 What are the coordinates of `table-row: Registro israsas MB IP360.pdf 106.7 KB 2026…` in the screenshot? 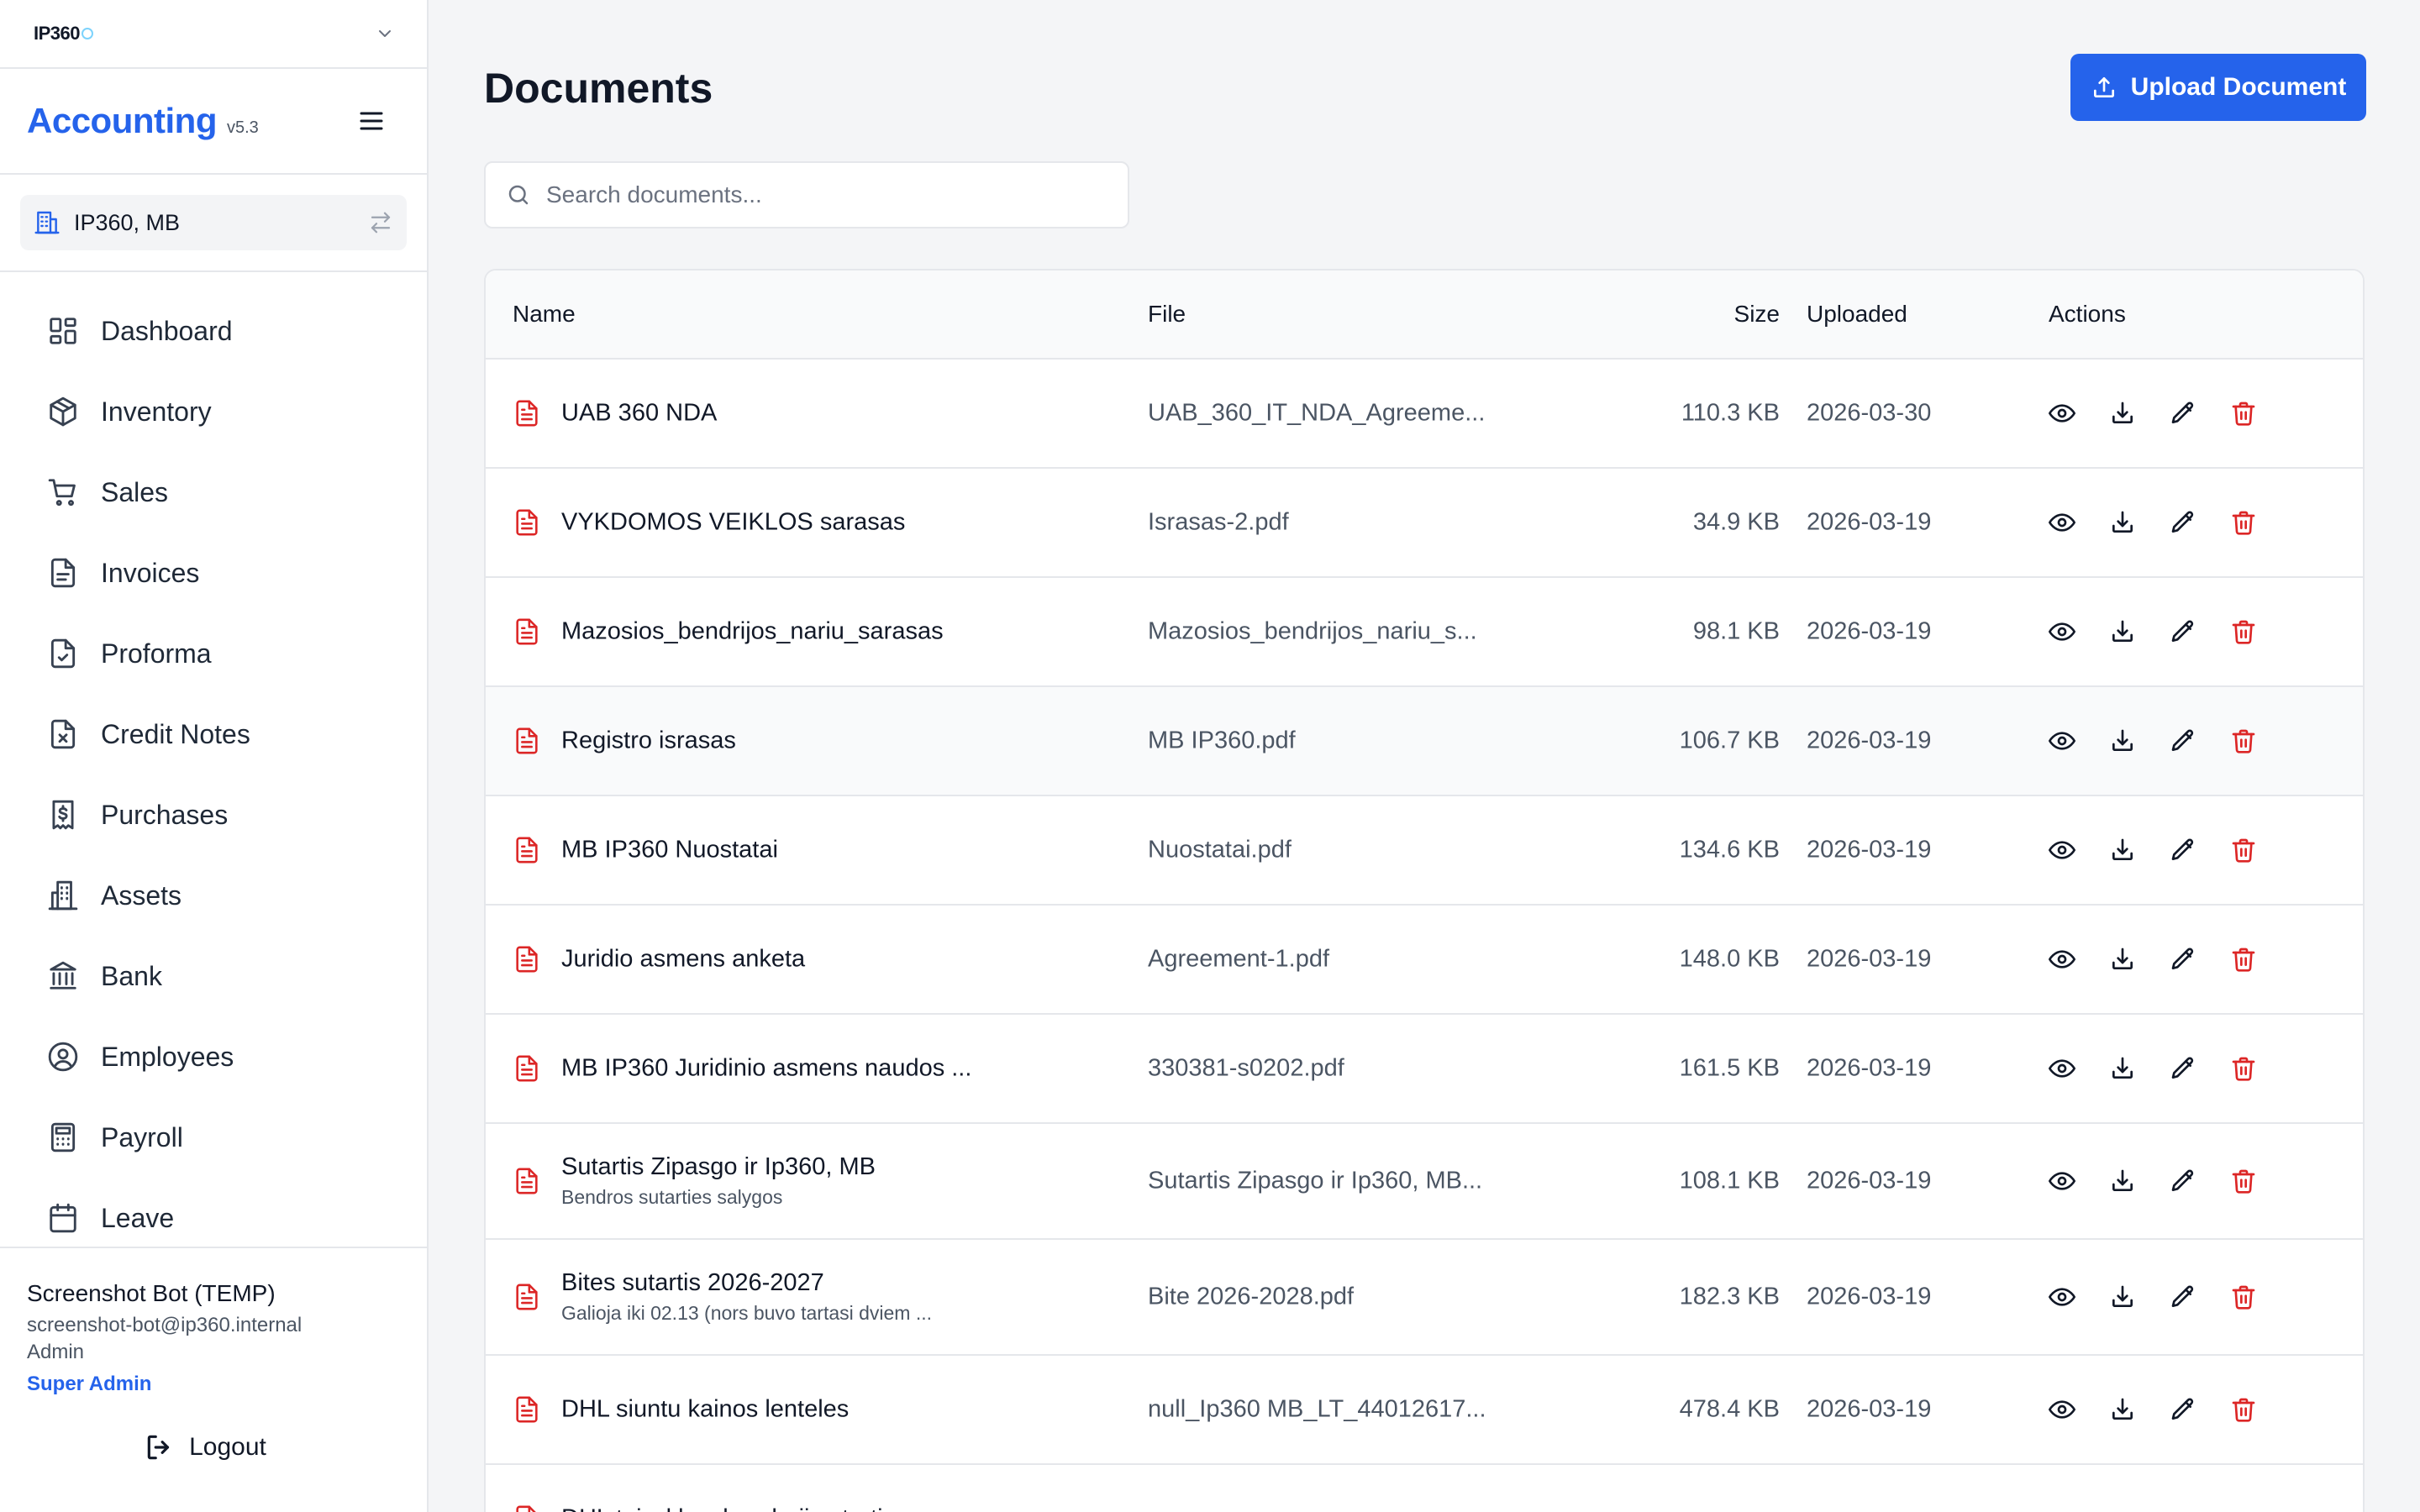 It's located at (1424, 741).